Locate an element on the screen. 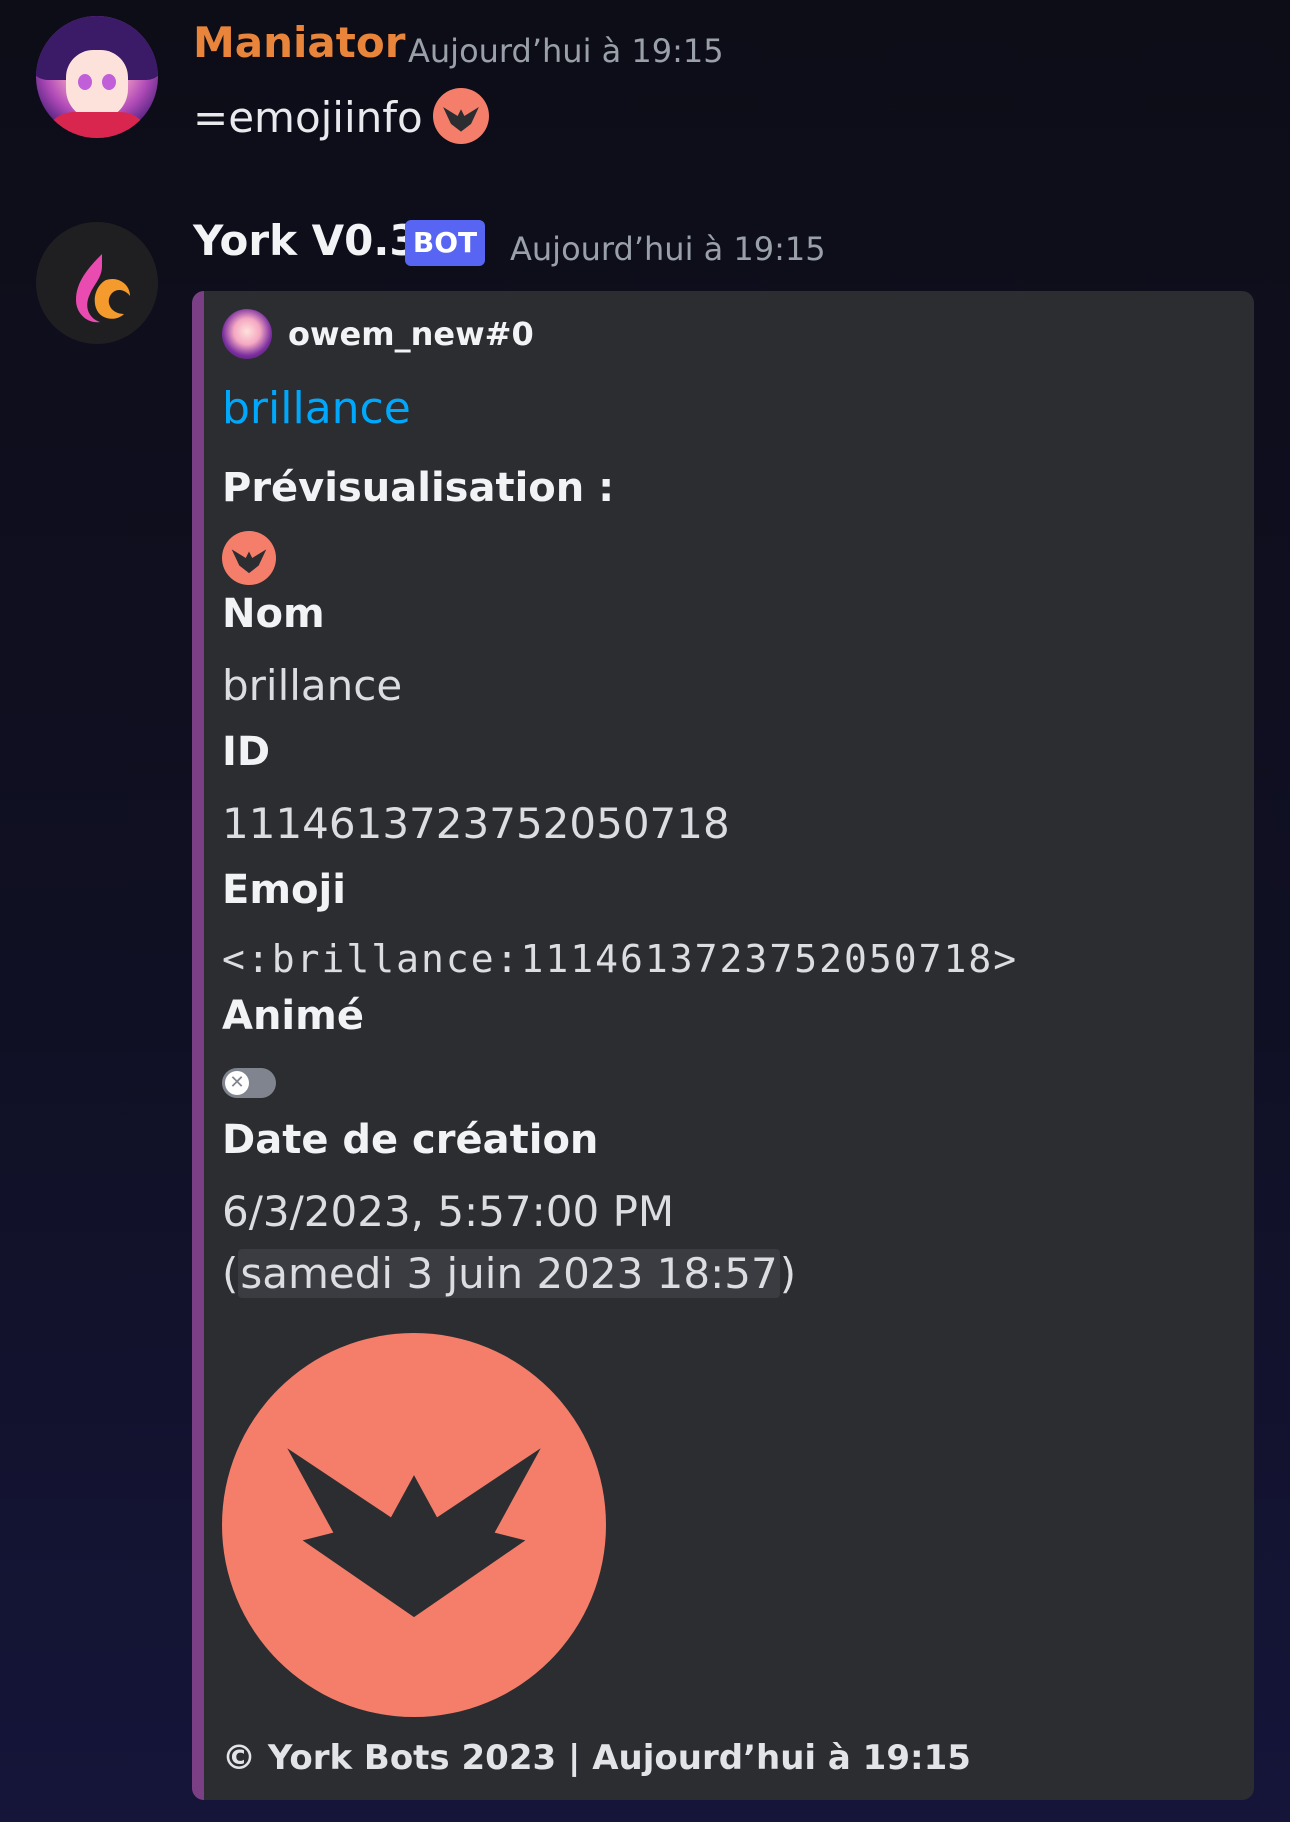 This screenshot has width=1290, height=1822. date-local-timestamp: samedi 3 juin 2023 18:57 is located at coordinates (509, 1273).